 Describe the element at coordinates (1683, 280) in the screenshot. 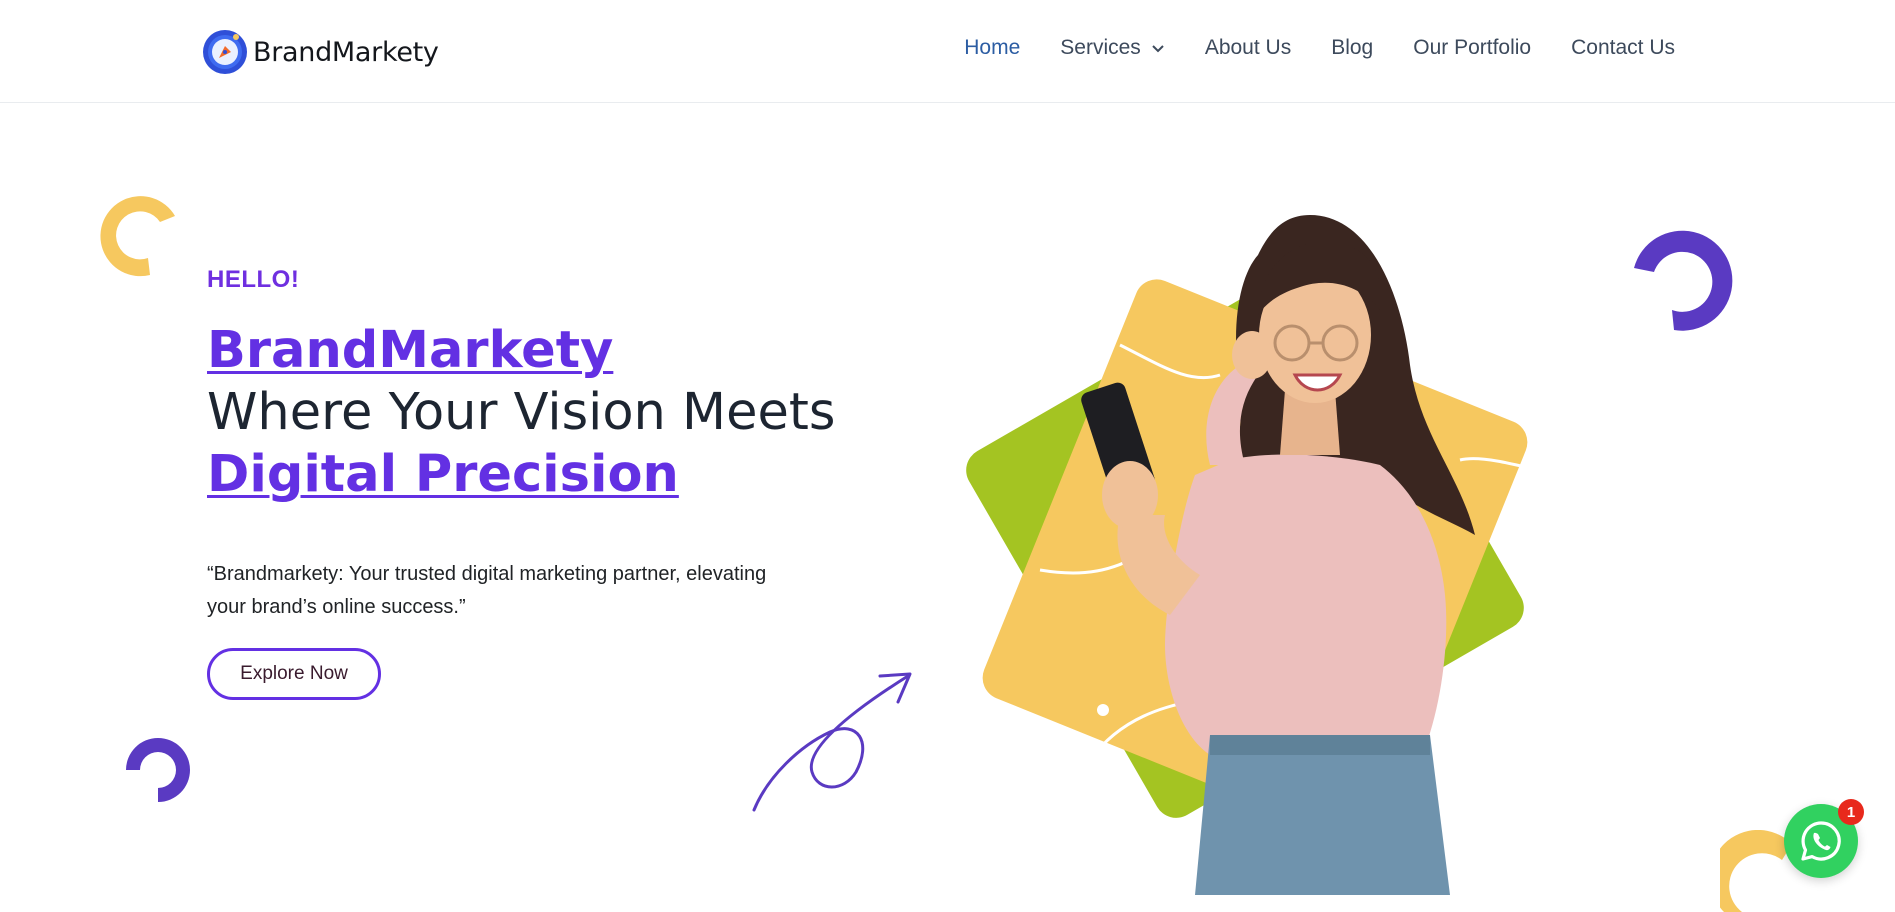

I see `purple-ring-decoration` at that location.